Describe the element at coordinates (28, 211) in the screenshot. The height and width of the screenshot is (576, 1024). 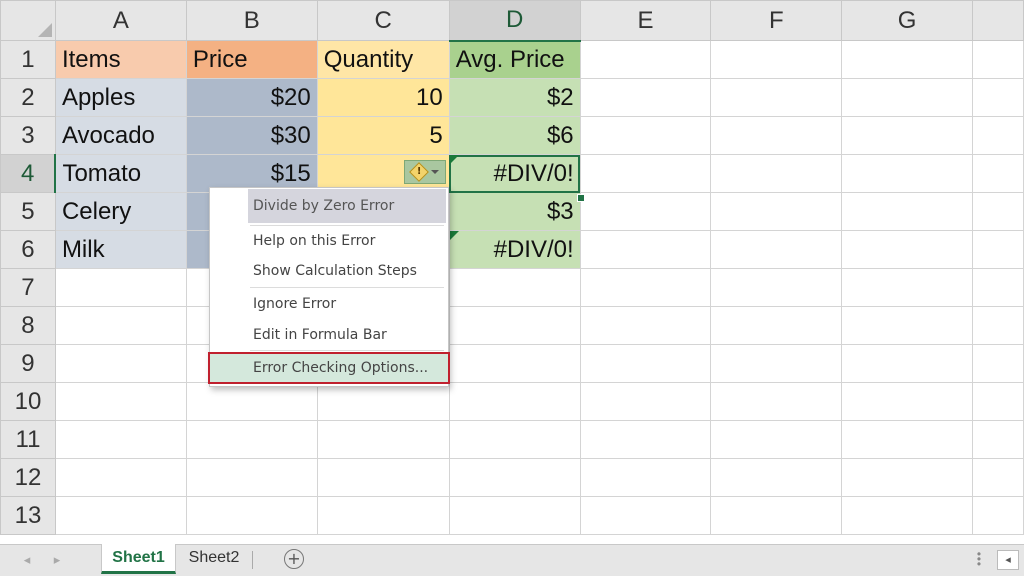
I see `row-header-5: 5` at that location.